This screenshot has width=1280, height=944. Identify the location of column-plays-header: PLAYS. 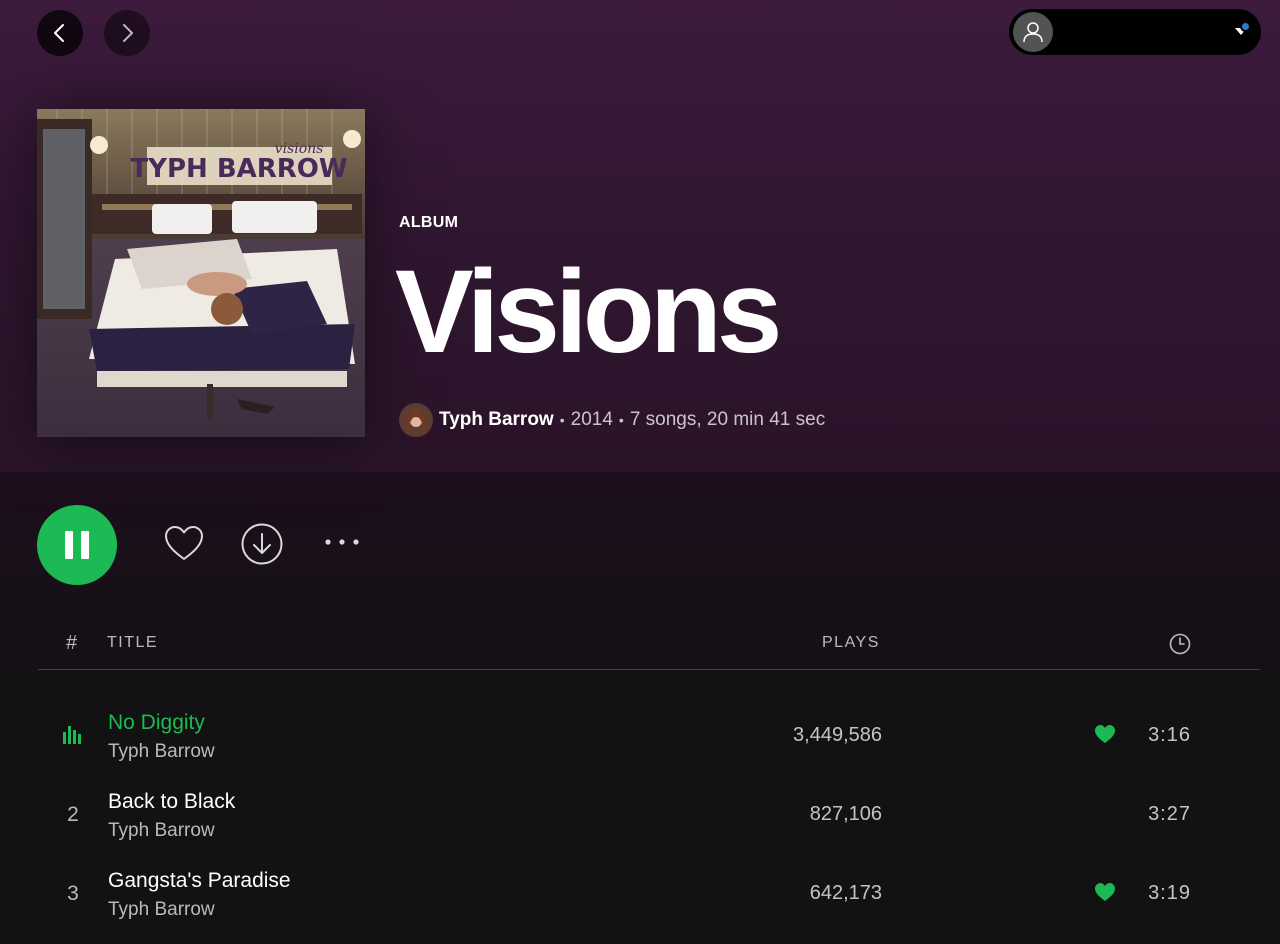
(851, 643).